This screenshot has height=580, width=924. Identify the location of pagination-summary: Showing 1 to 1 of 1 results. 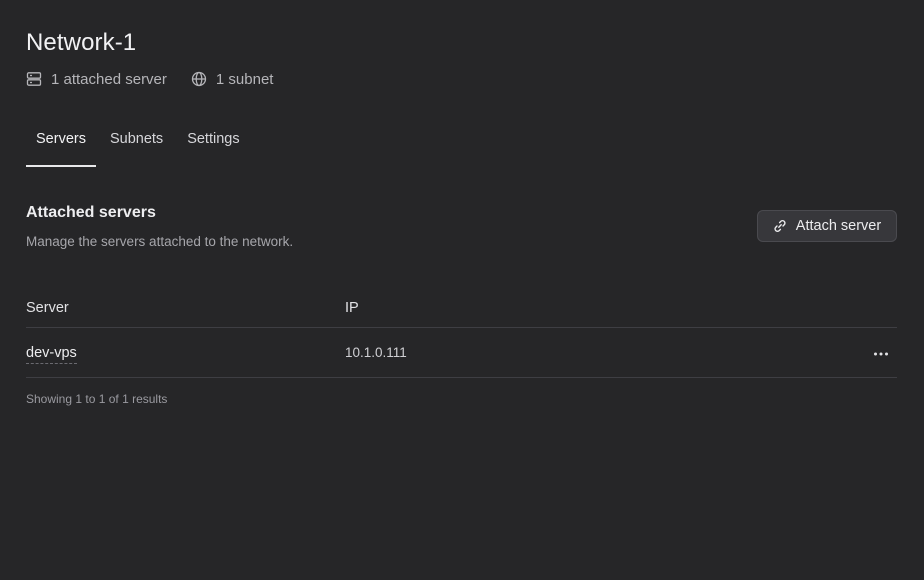
(97, 399).